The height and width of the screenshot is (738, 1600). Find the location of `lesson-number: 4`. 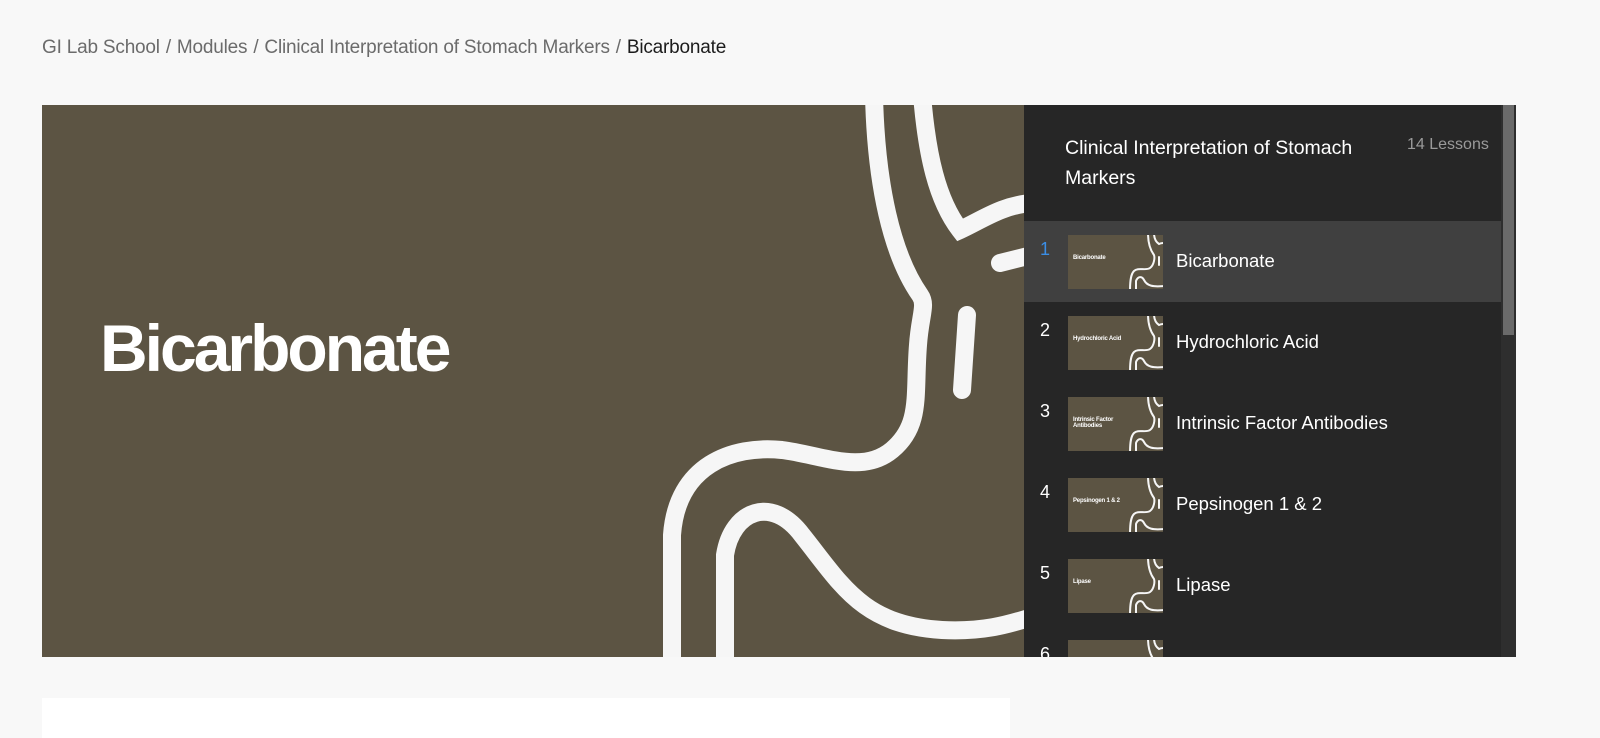

lesson-number: 4 is located at coordinates (1045, 492).